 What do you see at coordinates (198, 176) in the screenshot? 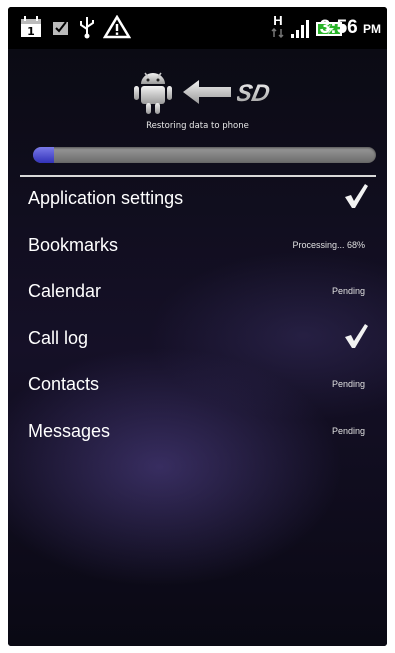
I see `divider` at bounding box center [198, 176].